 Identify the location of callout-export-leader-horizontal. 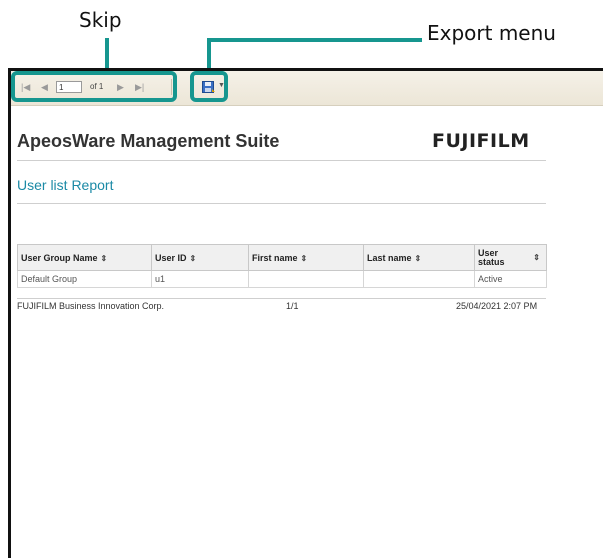
(314, 40).